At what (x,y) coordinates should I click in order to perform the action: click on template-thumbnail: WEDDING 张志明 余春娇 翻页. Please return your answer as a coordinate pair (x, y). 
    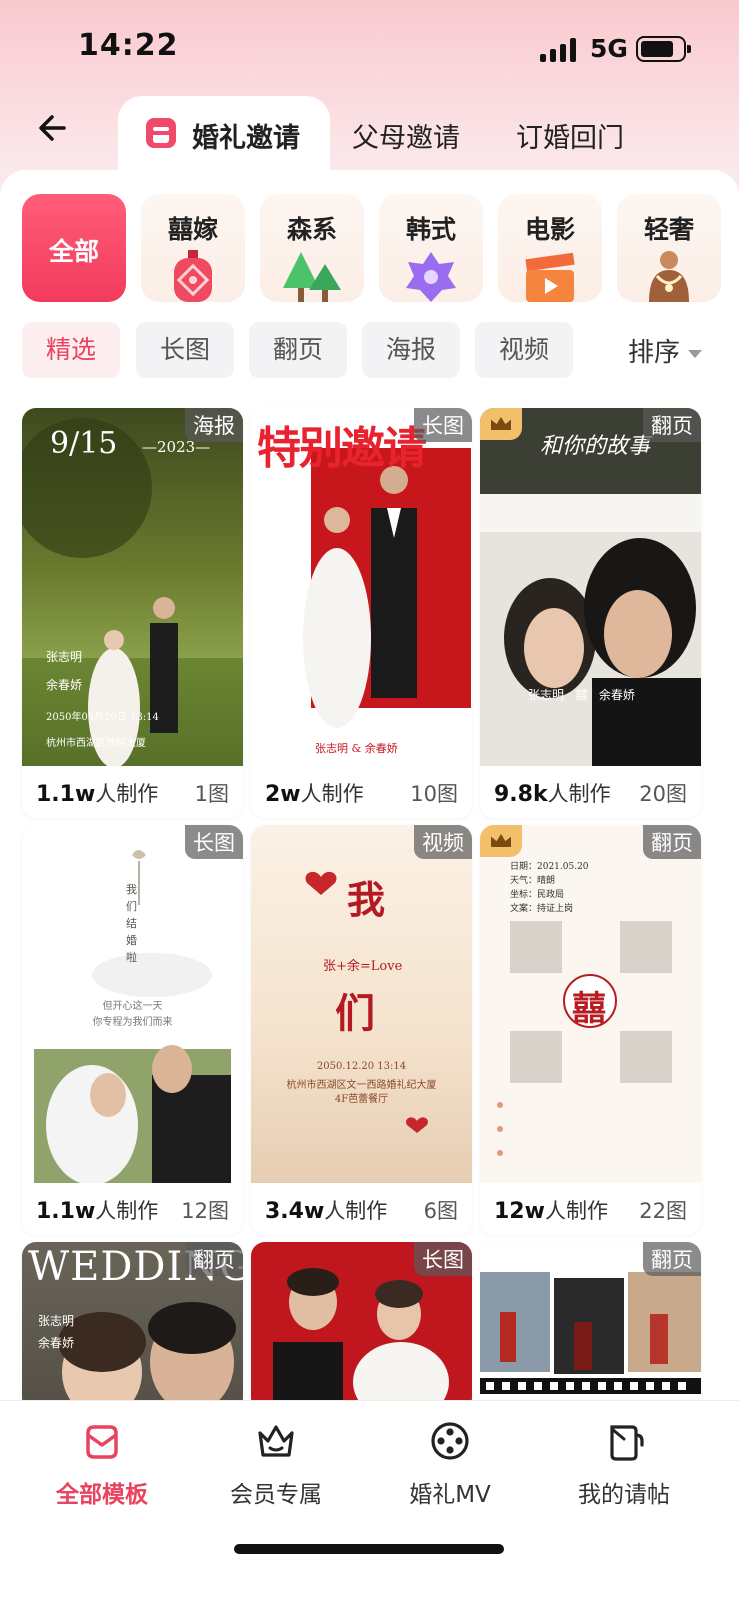
    Looking at the image, I should click on (132, 1327).